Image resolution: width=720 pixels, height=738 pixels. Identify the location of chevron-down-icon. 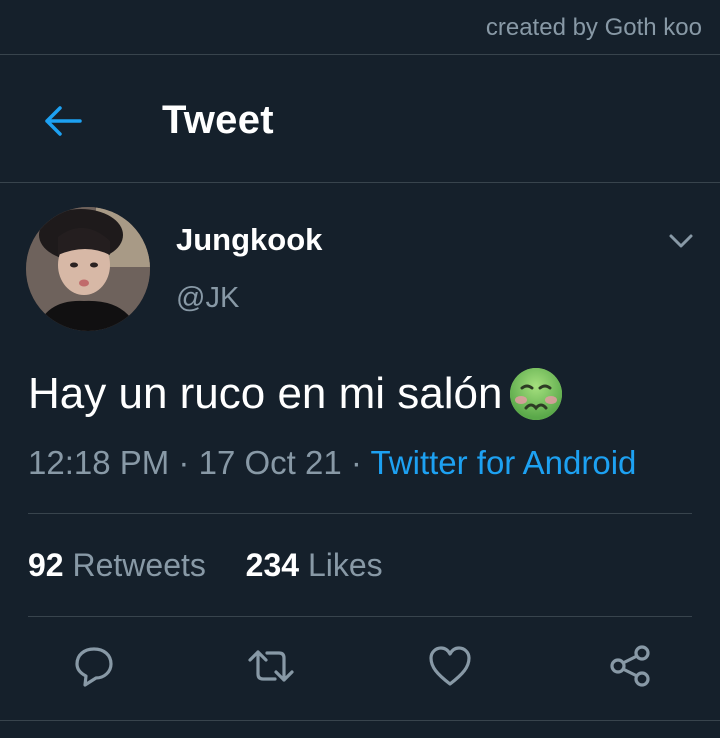
(681, 241).